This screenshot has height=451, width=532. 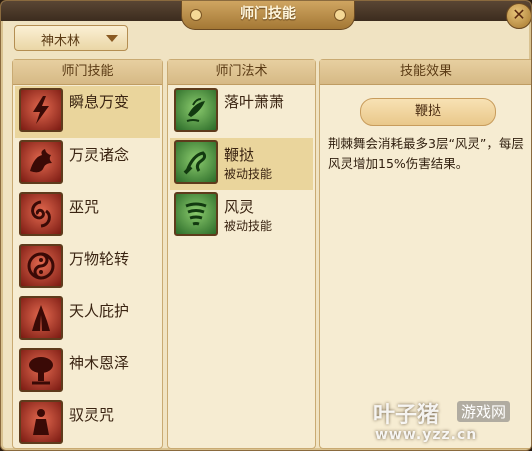 I want to click on school-skills-header: 师门技能, so click(x=87, y=72).